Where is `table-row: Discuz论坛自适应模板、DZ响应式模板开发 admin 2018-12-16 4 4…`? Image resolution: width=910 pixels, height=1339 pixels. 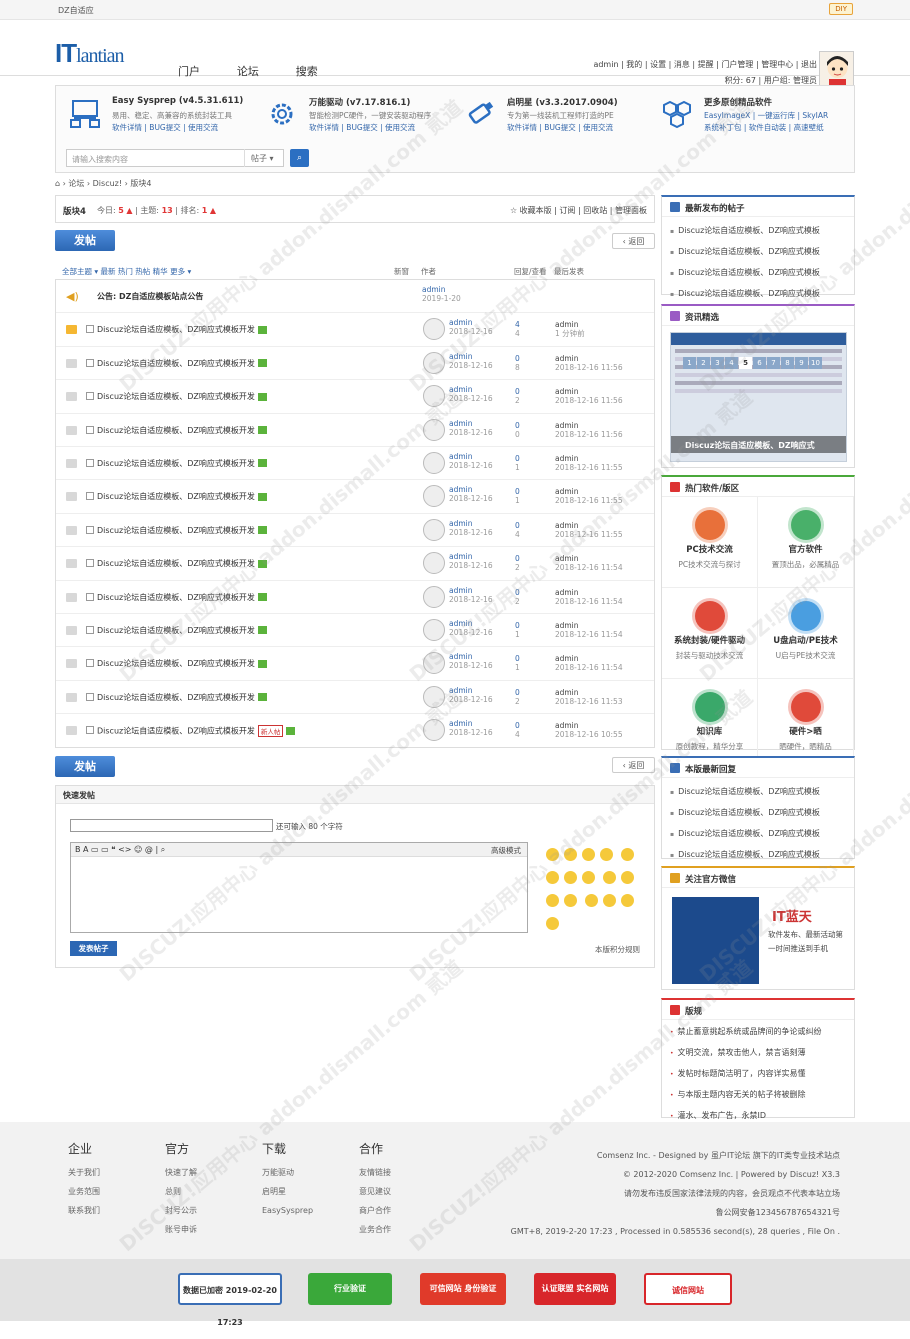 table-row: Discuz论坛自适应模板、DZ响应式模板开发 admin 2018-12-16 4 4… is located at coordinates (355, 330).